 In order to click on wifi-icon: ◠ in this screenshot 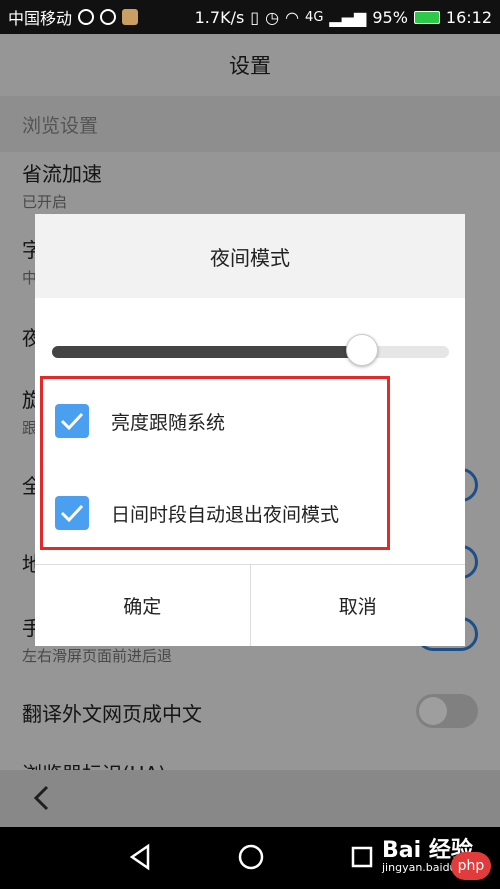, I will do `click(292, 17)`.